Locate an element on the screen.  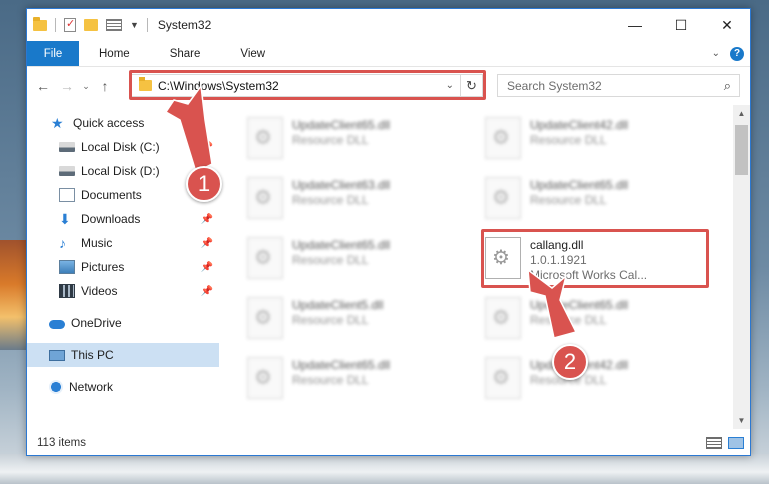
minimize-button: — is located at coordinates (635, 25).